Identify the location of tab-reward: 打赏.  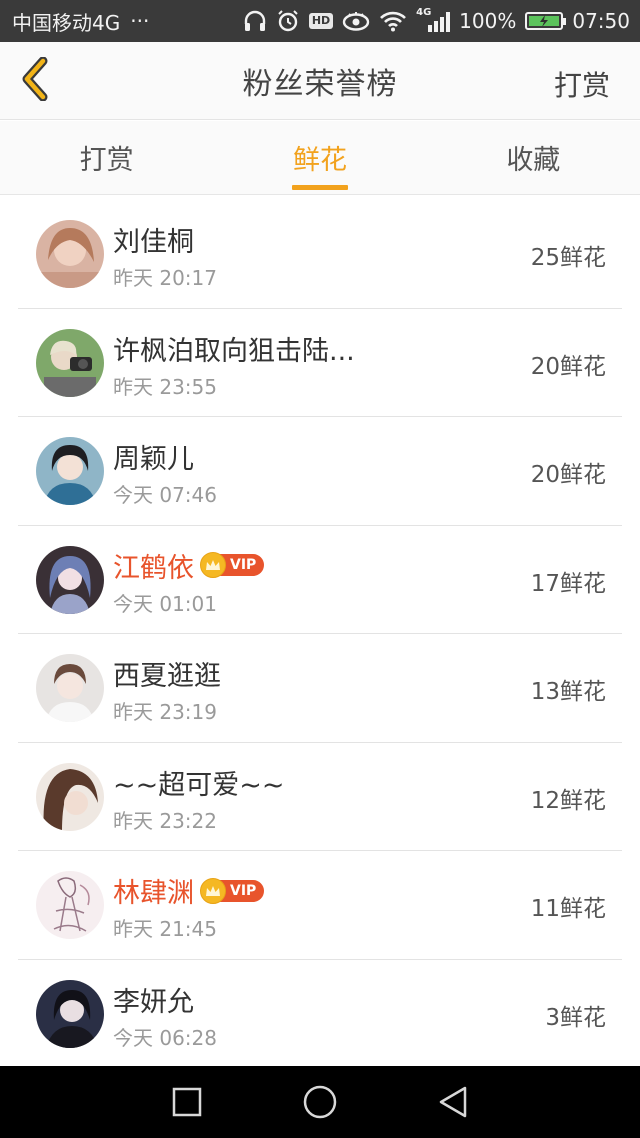
(106, 157).